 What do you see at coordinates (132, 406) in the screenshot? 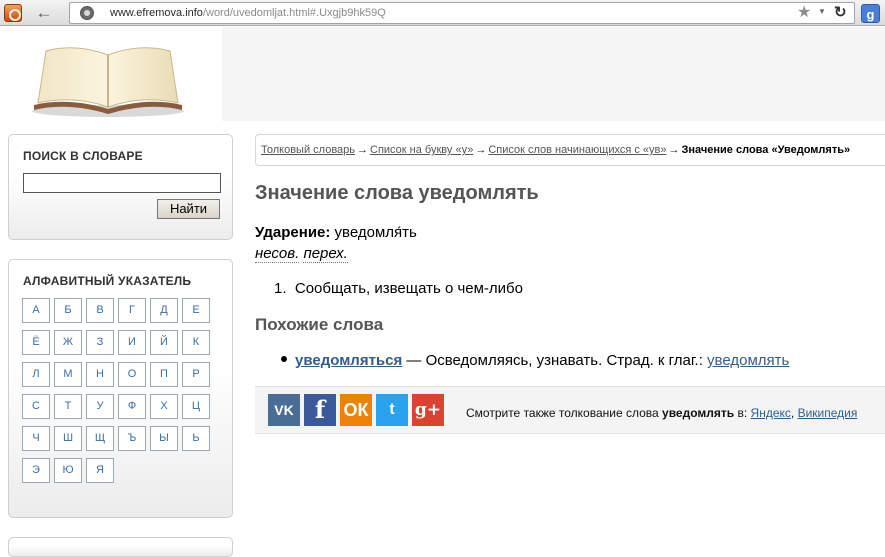
I see `alphabet-letter-link: Ф` at bounding box center [132, 406].